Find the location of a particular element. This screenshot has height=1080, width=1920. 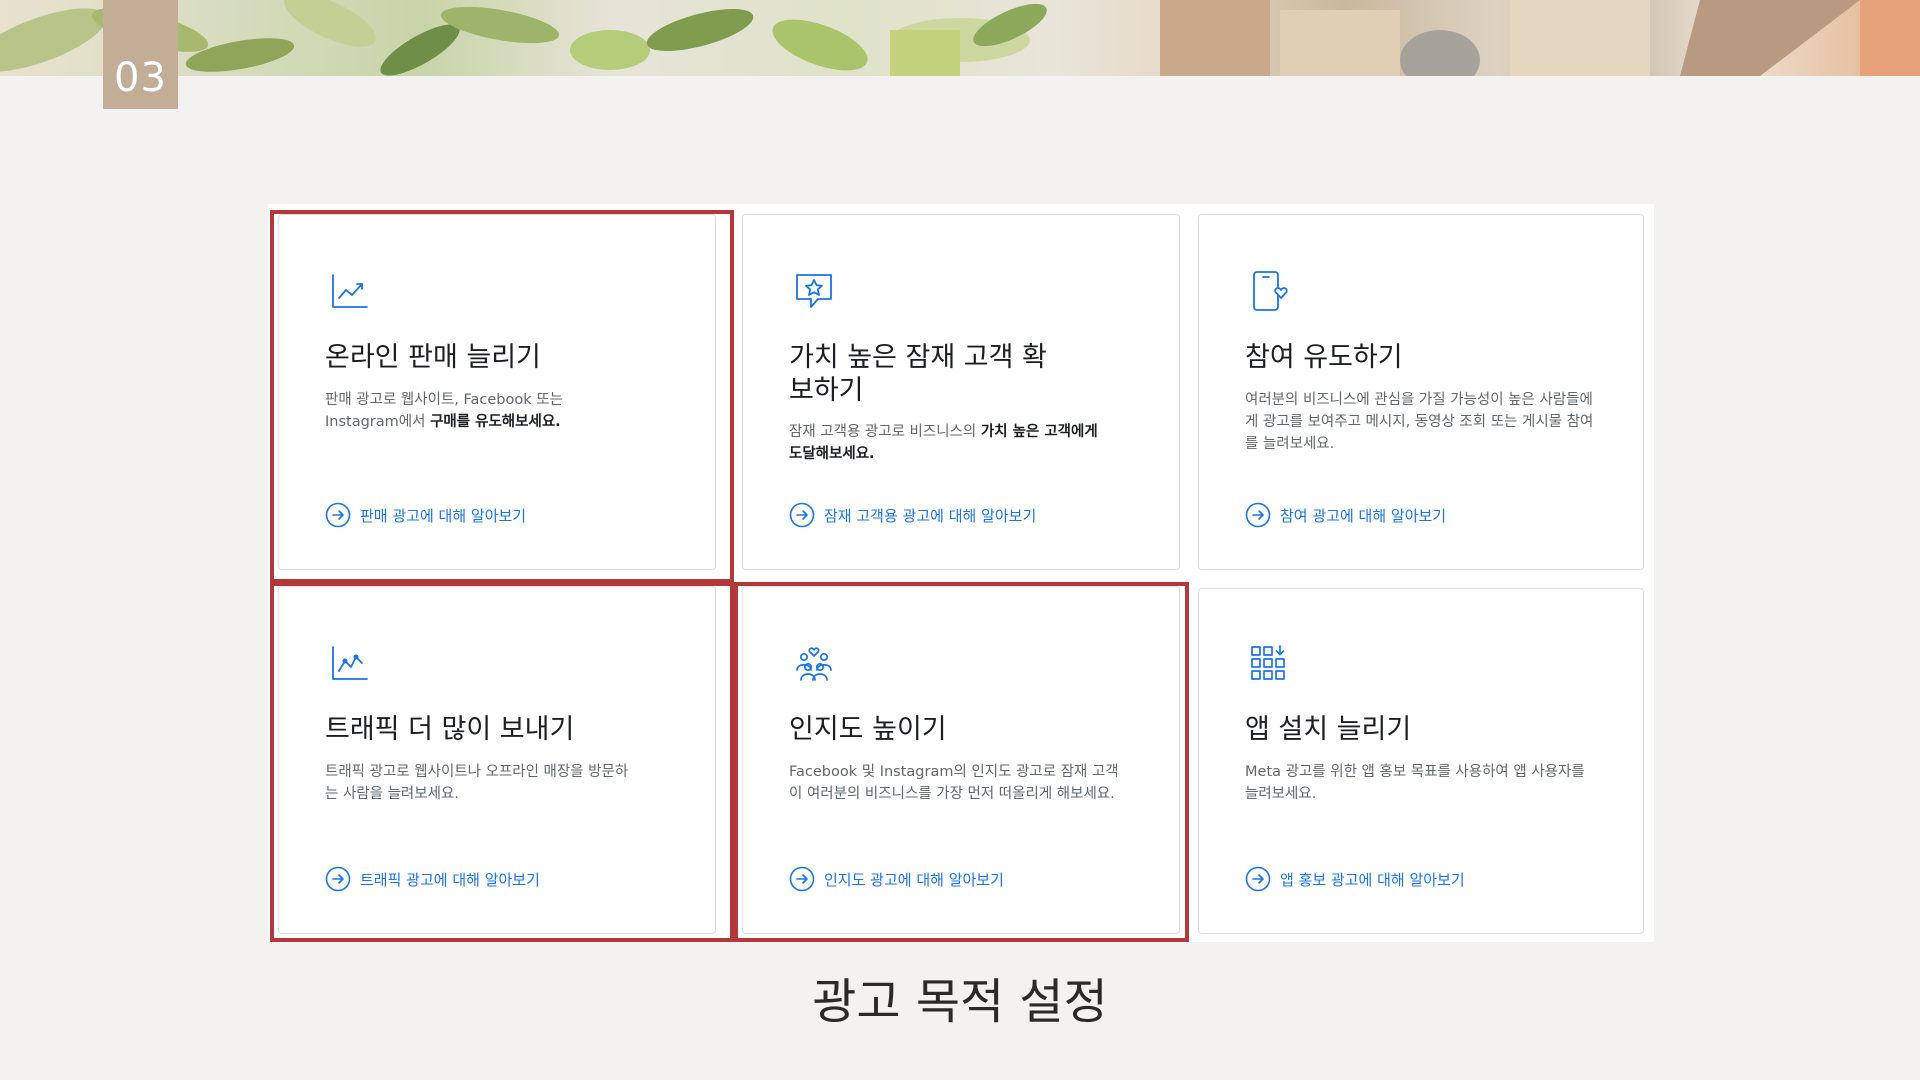

card-title: 트래픽 더 많이 보내기 is located at coordinates (450, 729).